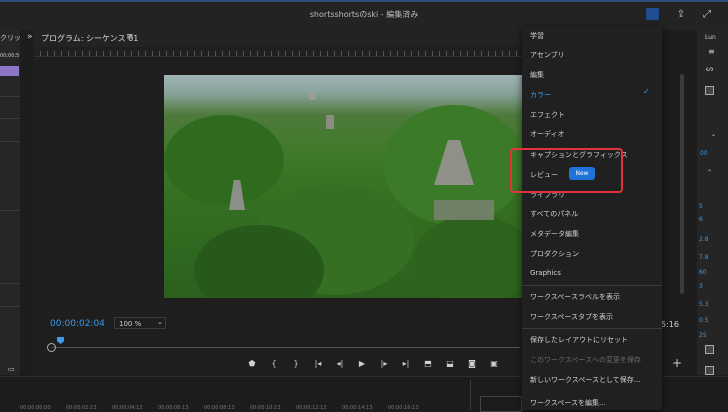 The height and width of the screenshot is (412, 728). Describe the element at coordinates (681, 14) in the screenshot. I see `share-icon: ⇪` at that location.